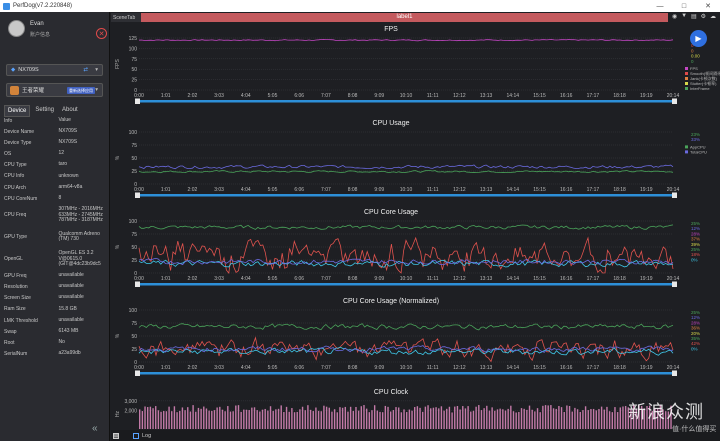 Image resolution: width=720 pixels, height=441 pixels. I want to click on reselect-app-badge: 重新选择应用, so click(81, 90).